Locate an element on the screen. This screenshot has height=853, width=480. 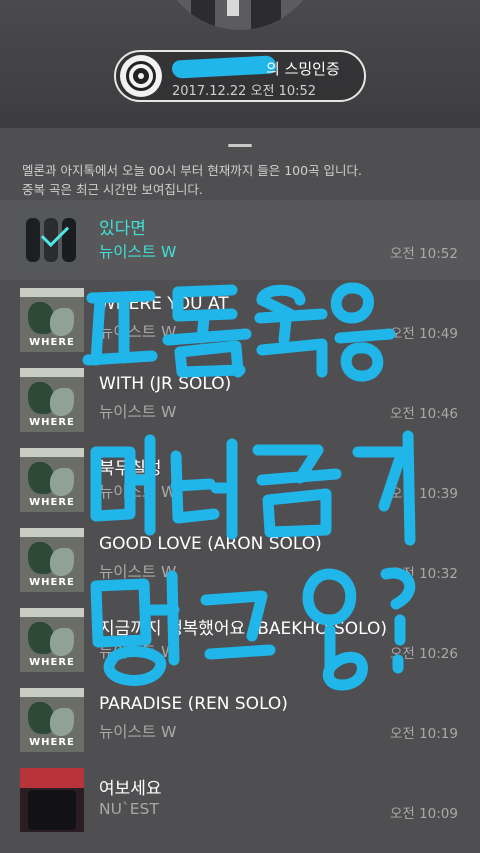
badge-title: 의 스밍인증 is located at coordinates (303, 69).